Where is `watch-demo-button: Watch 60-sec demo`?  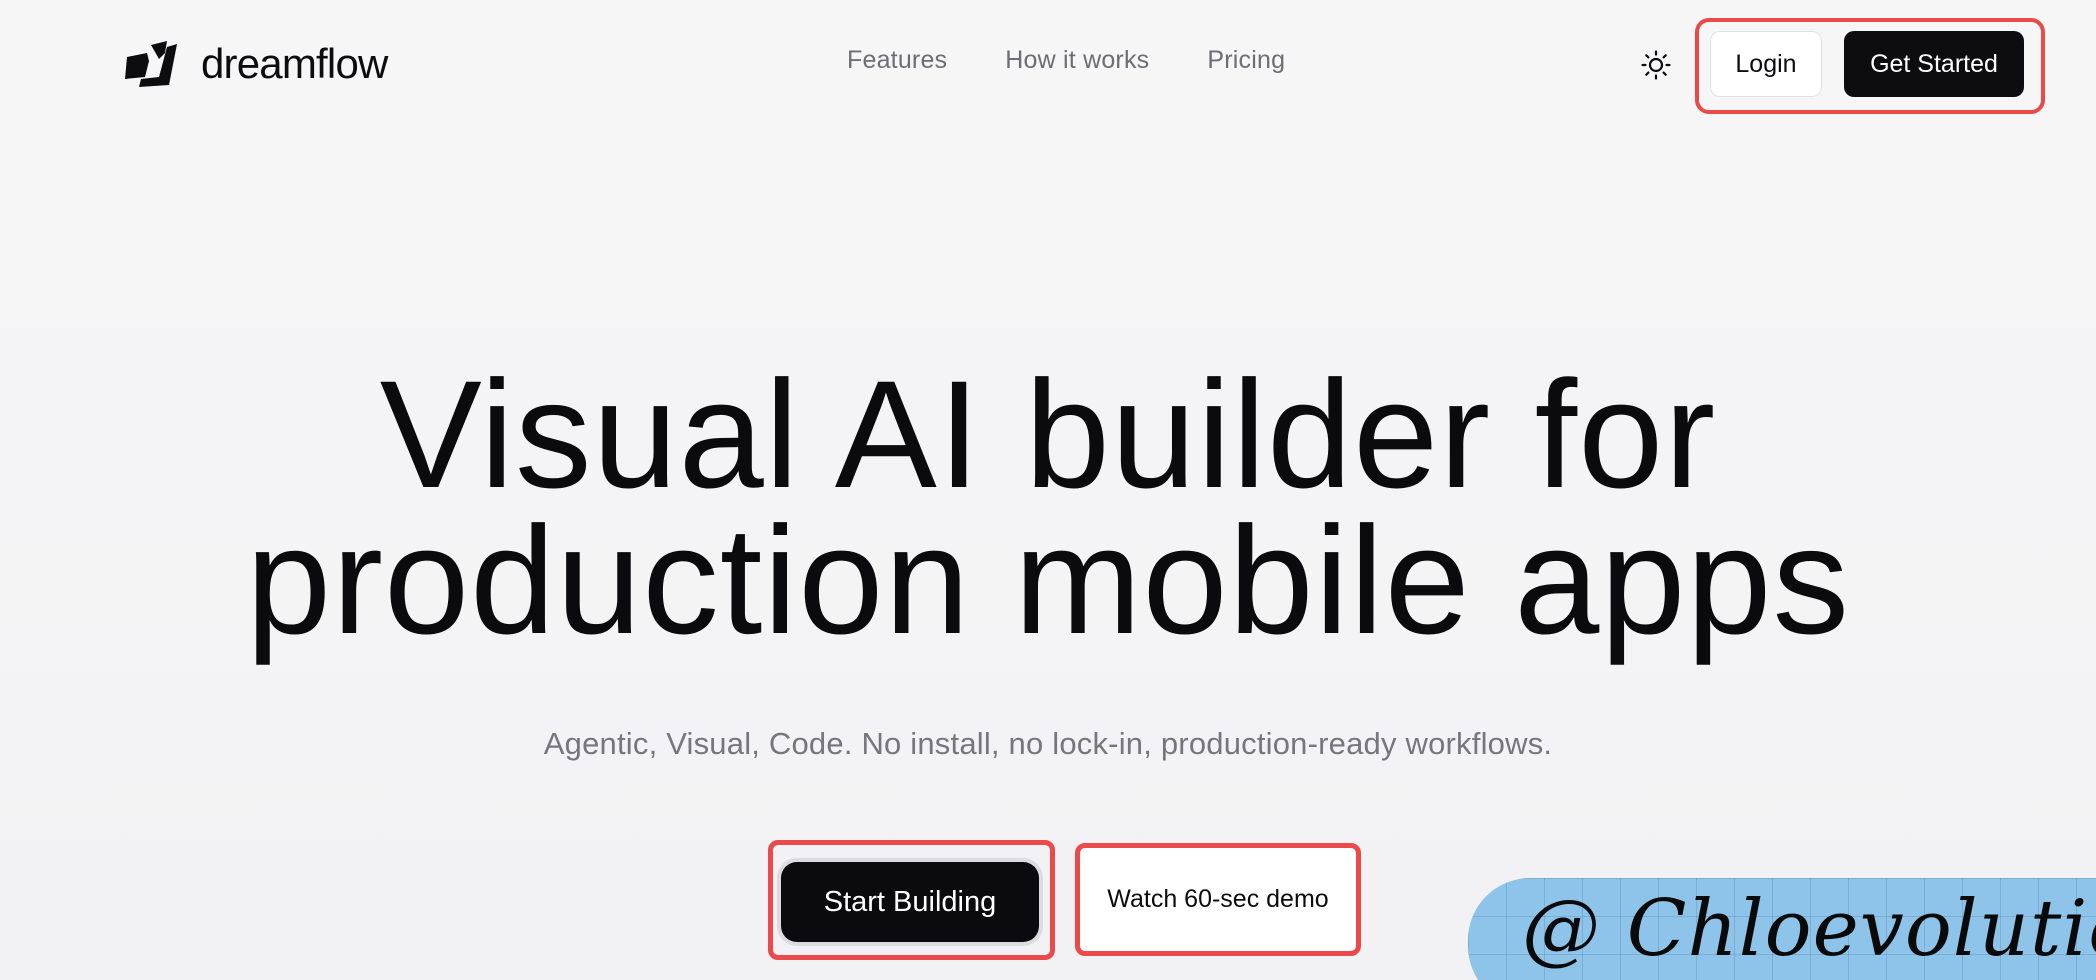 watch-demo-button: Watch 60-sec demo is located at coordinates (1218, 899).